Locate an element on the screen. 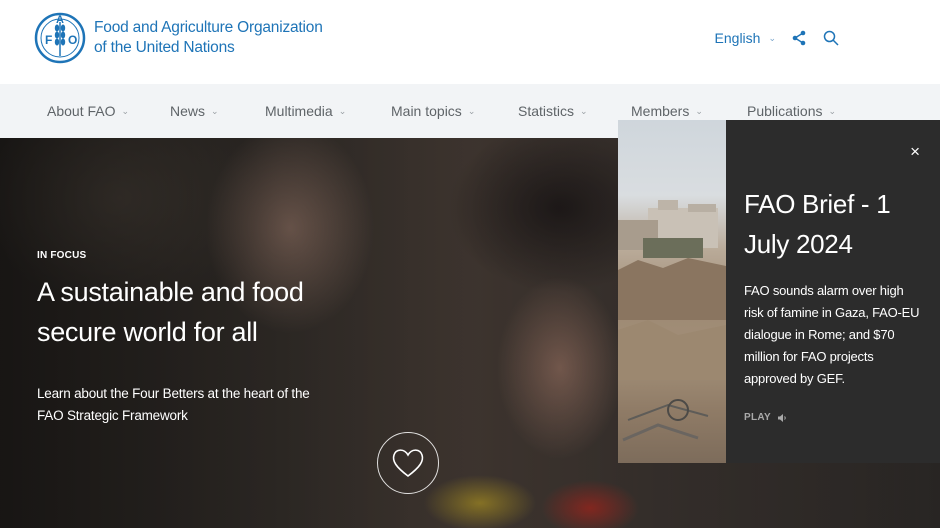 The image size is (940, 528). nav-item-label: Publications is located at coordinates (785, 111).